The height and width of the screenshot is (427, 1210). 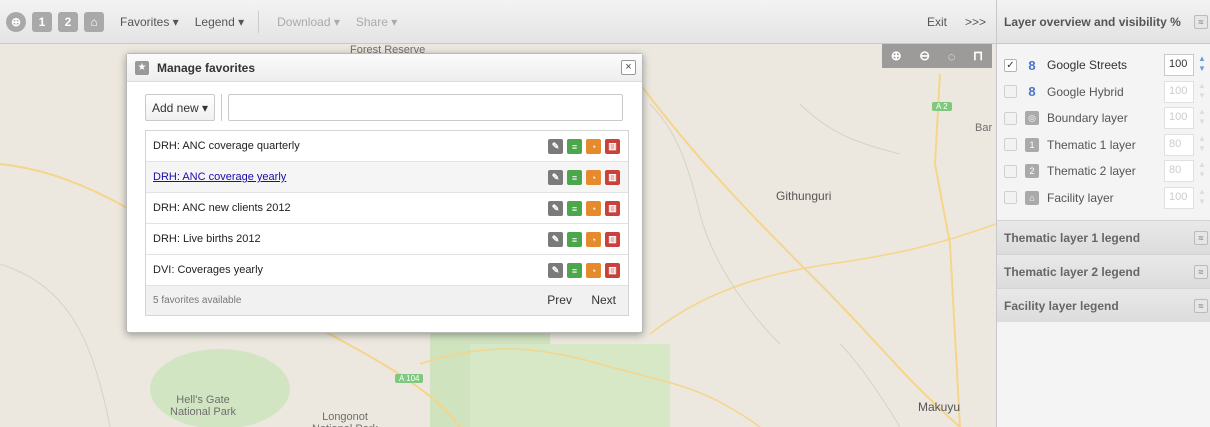 I want to click on measure-icon: ⊓, so click(x=978, y=56).